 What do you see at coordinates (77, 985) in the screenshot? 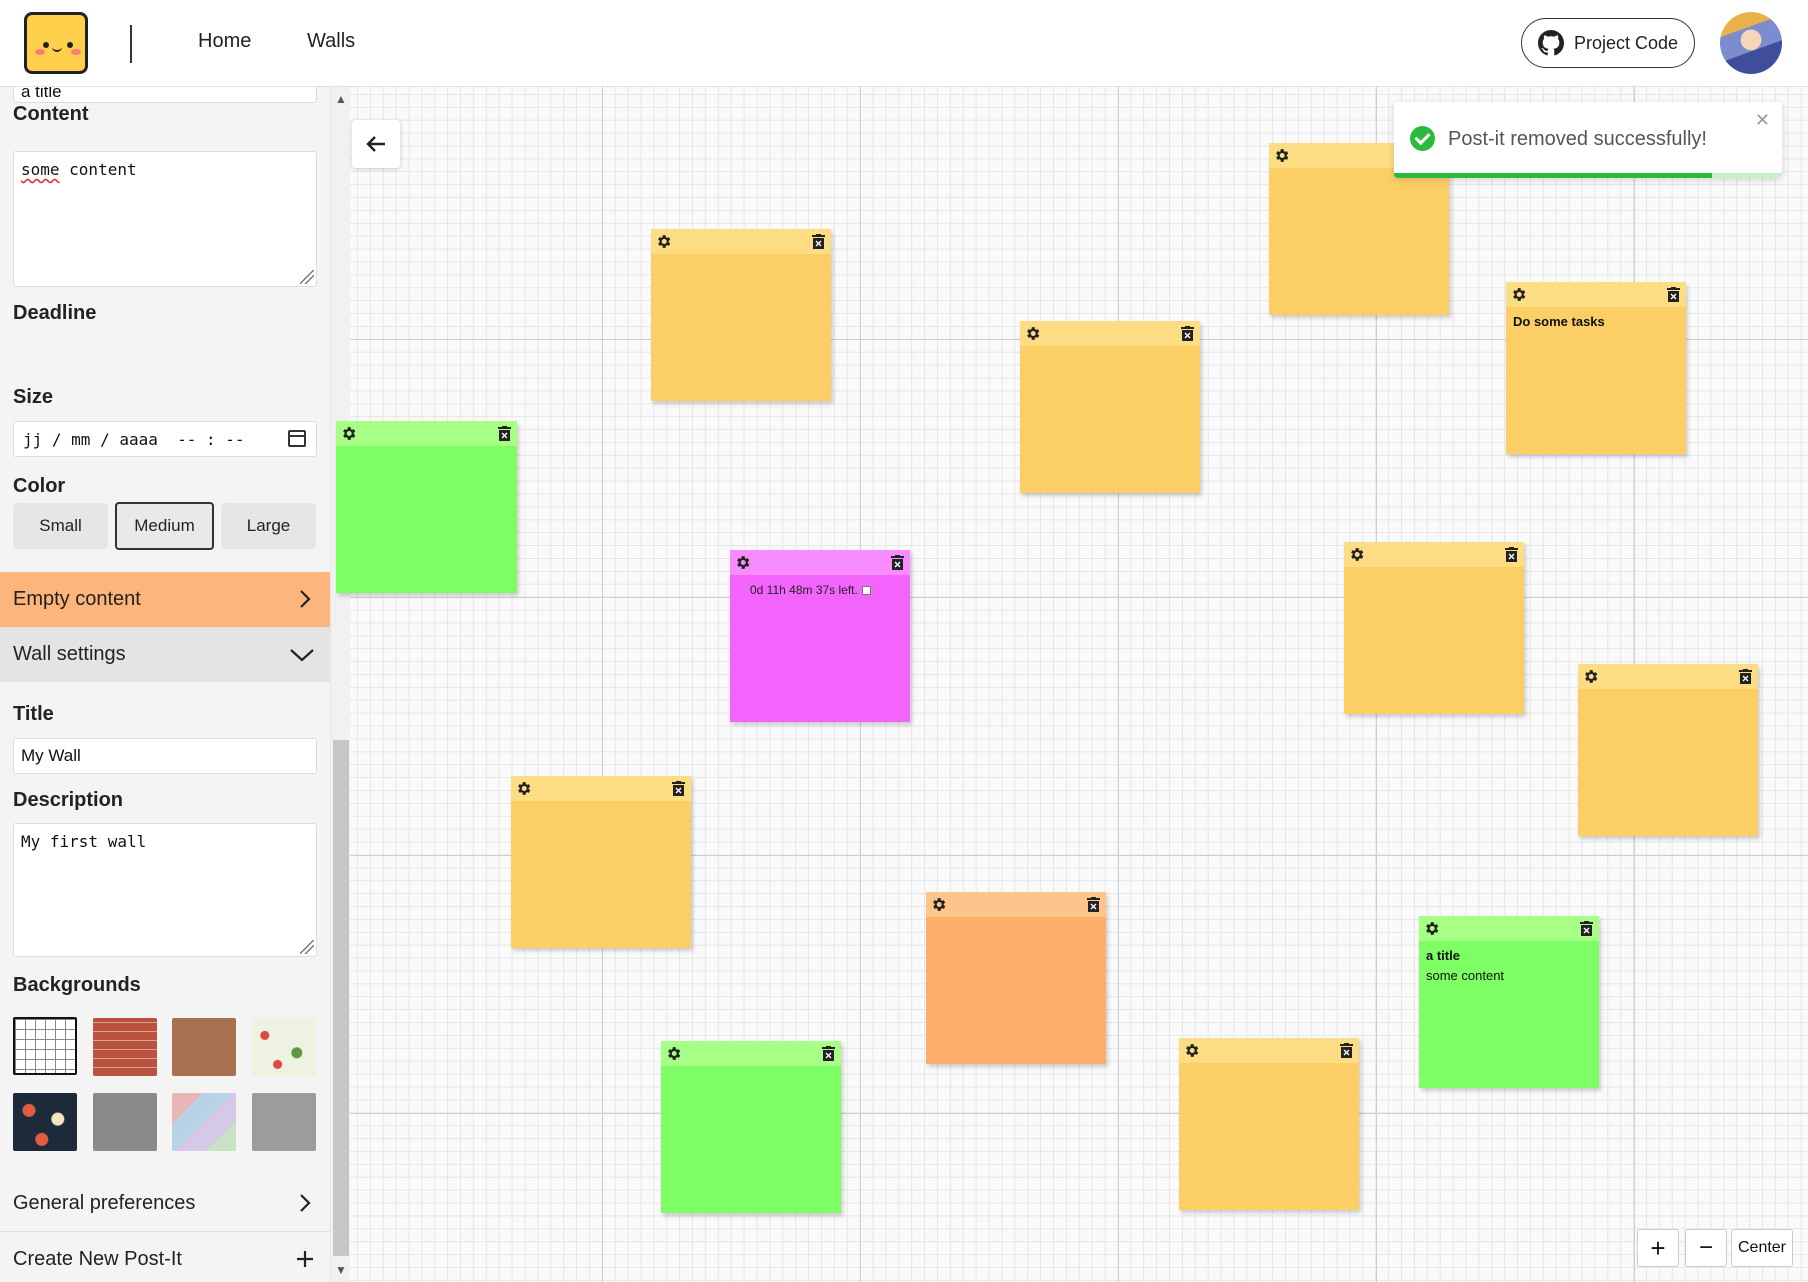
I see `backgrounds-label: Backgrounds` at bounding box center [77, 985].